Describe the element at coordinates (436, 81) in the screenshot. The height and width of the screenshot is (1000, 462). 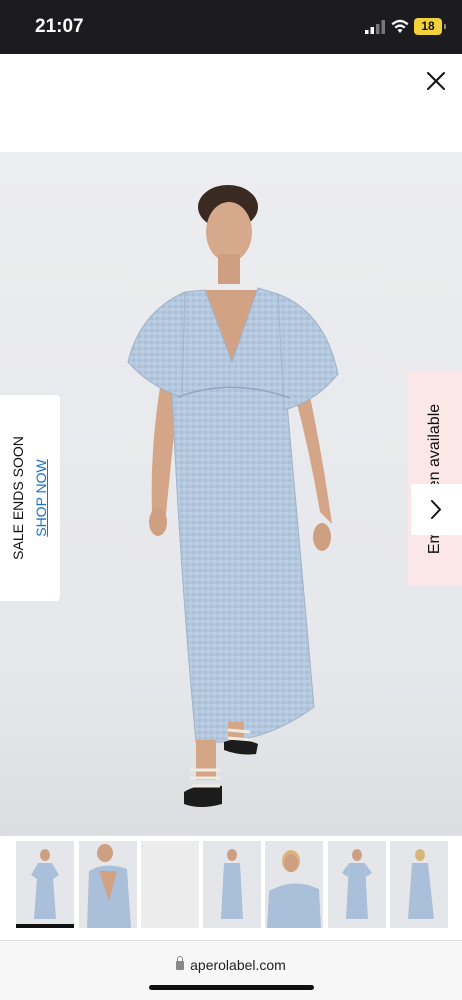
I see `close-icon` at that location.